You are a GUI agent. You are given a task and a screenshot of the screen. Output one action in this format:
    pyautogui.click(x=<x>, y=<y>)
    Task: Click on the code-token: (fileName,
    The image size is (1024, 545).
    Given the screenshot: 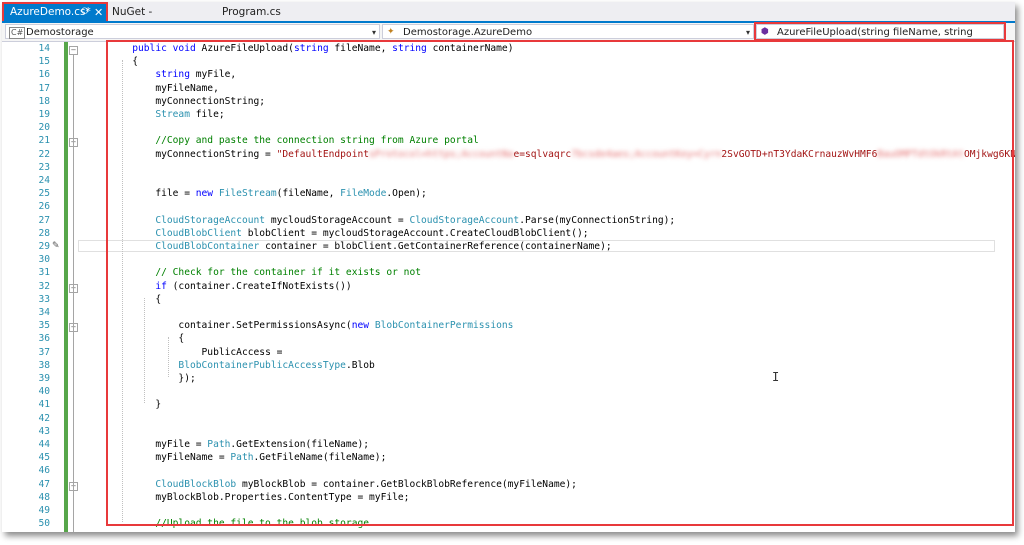 What is the action you would take?
    pyautogui.click(x=308, y=194)
    